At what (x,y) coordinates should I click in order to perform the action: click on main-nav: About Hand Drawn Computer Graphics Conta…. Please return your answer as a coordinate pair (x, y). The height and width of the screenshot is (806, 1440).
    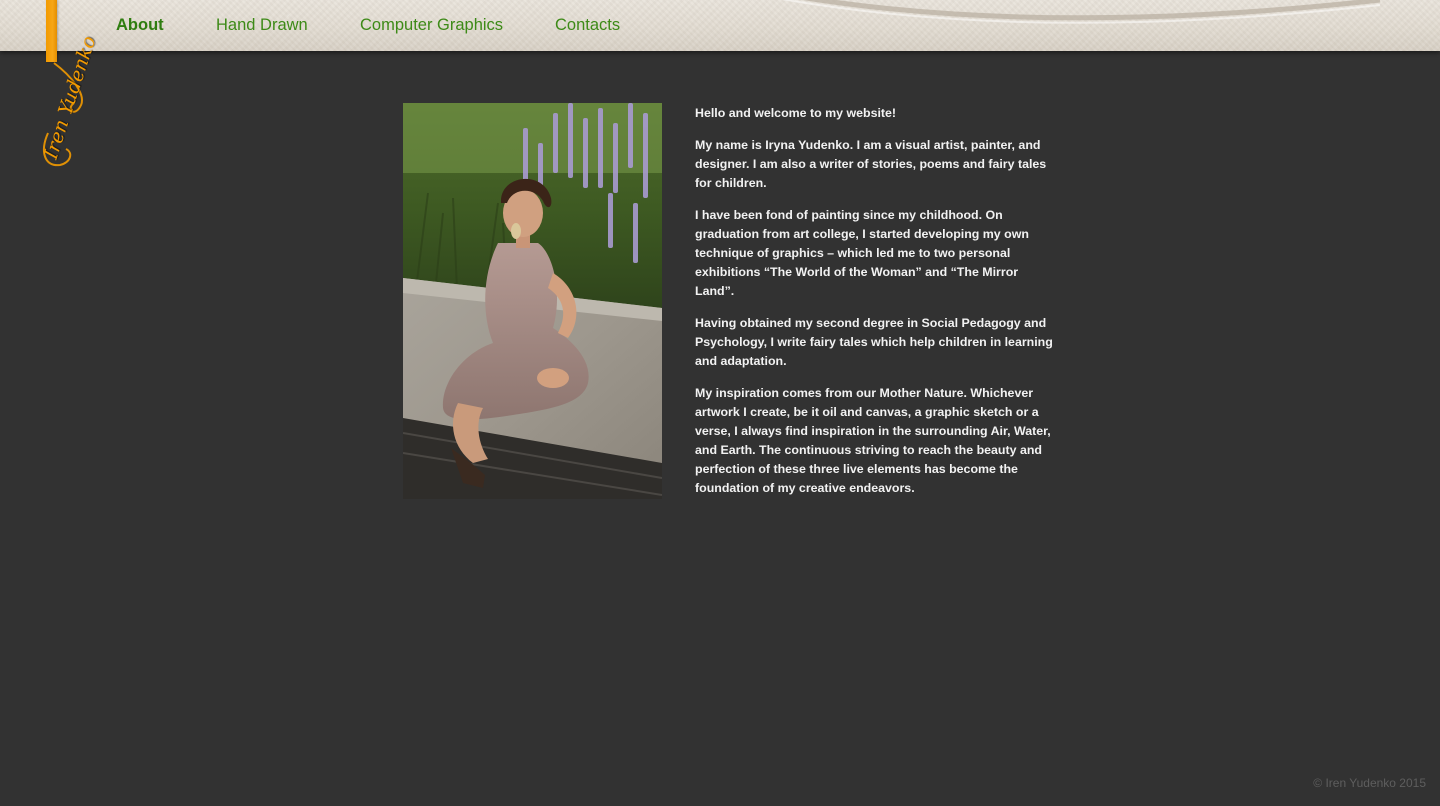
    Looking at the image, I should click on (350, 25).